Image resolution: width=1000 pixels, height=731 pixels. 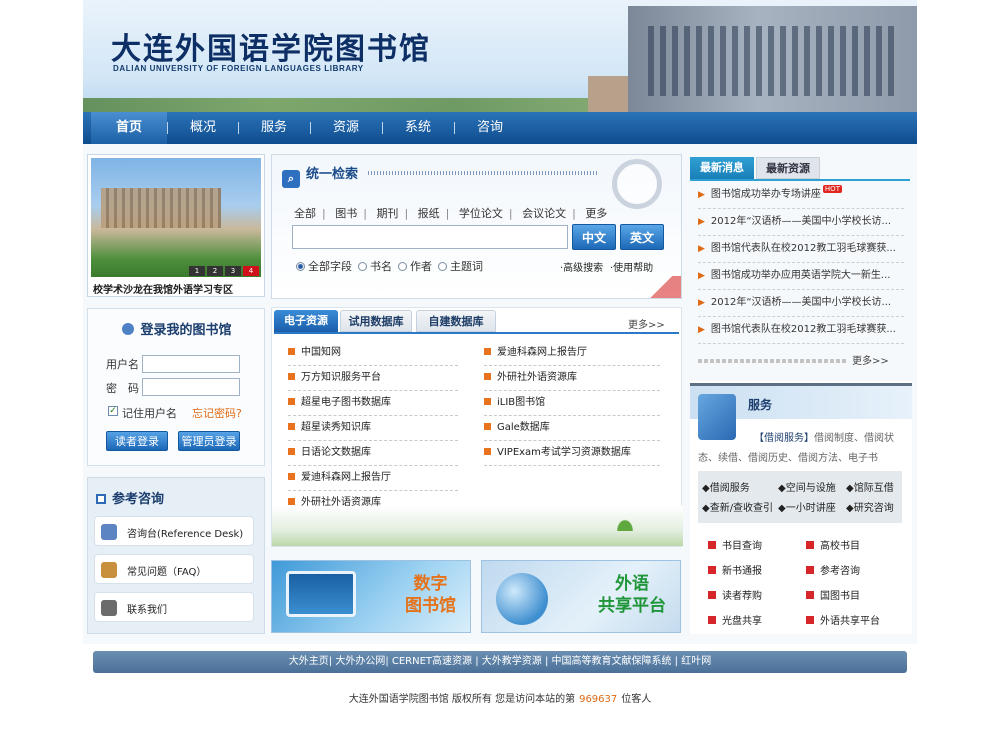 I want to click on search-cat-more: 更多, so click(x=596, y=213).